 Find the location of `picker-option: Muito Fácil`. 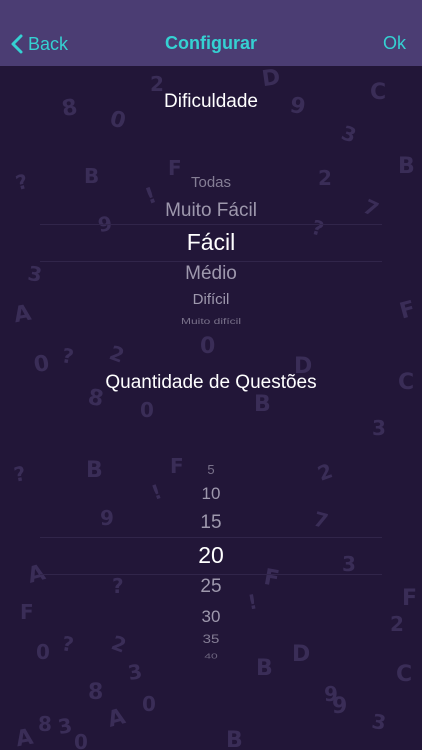

picker-option: Muito Fácil is located at coordinates (211, 211).